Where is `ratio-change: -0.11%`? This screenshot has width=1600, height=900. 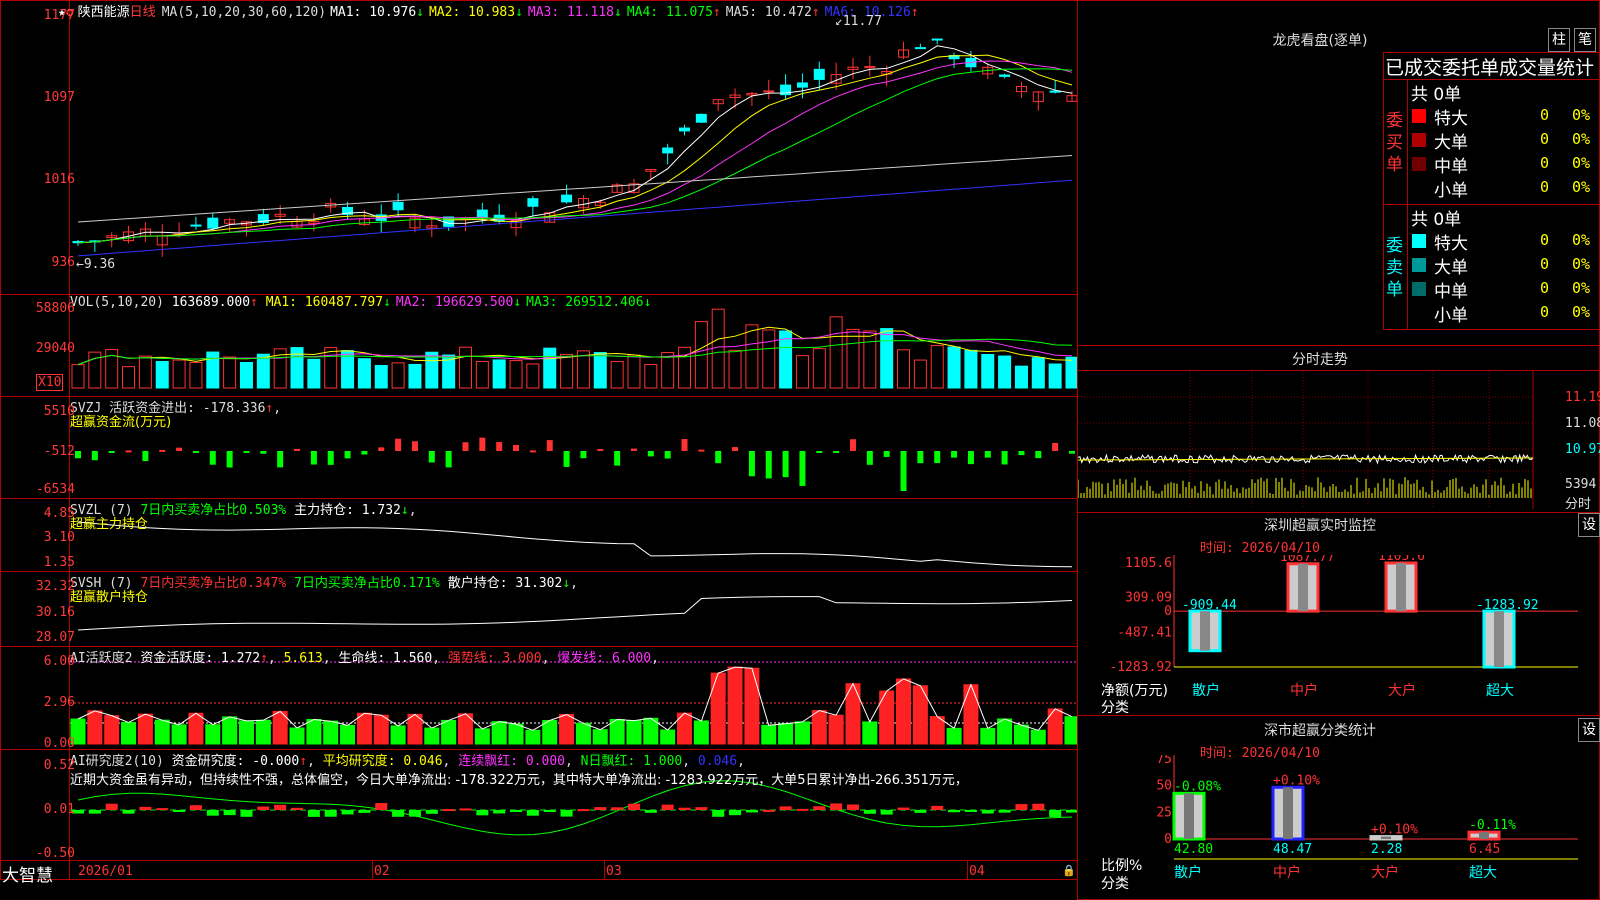
ratio-change: -0.11% is located at coordinates (1492, 825).